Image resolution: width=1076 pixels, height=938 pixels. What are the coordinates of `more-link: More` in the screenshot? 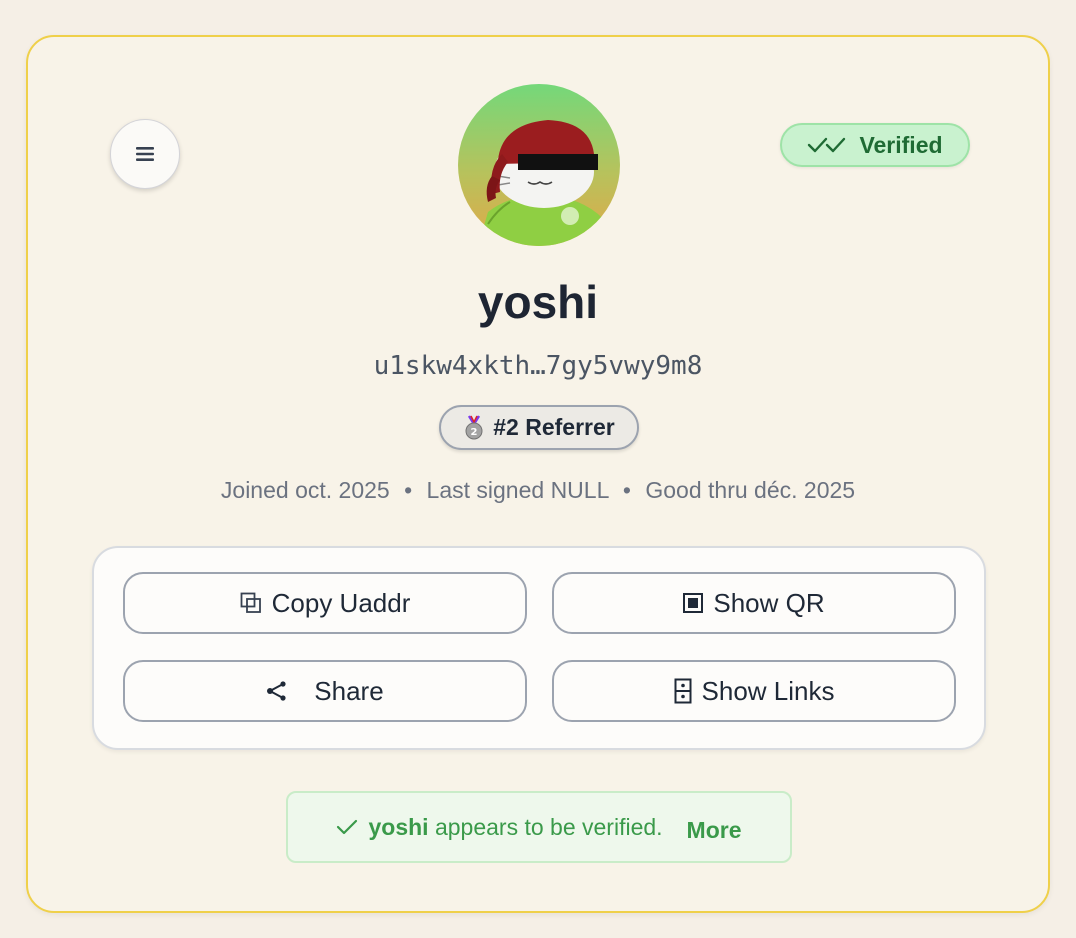 It's located at (714, 830).